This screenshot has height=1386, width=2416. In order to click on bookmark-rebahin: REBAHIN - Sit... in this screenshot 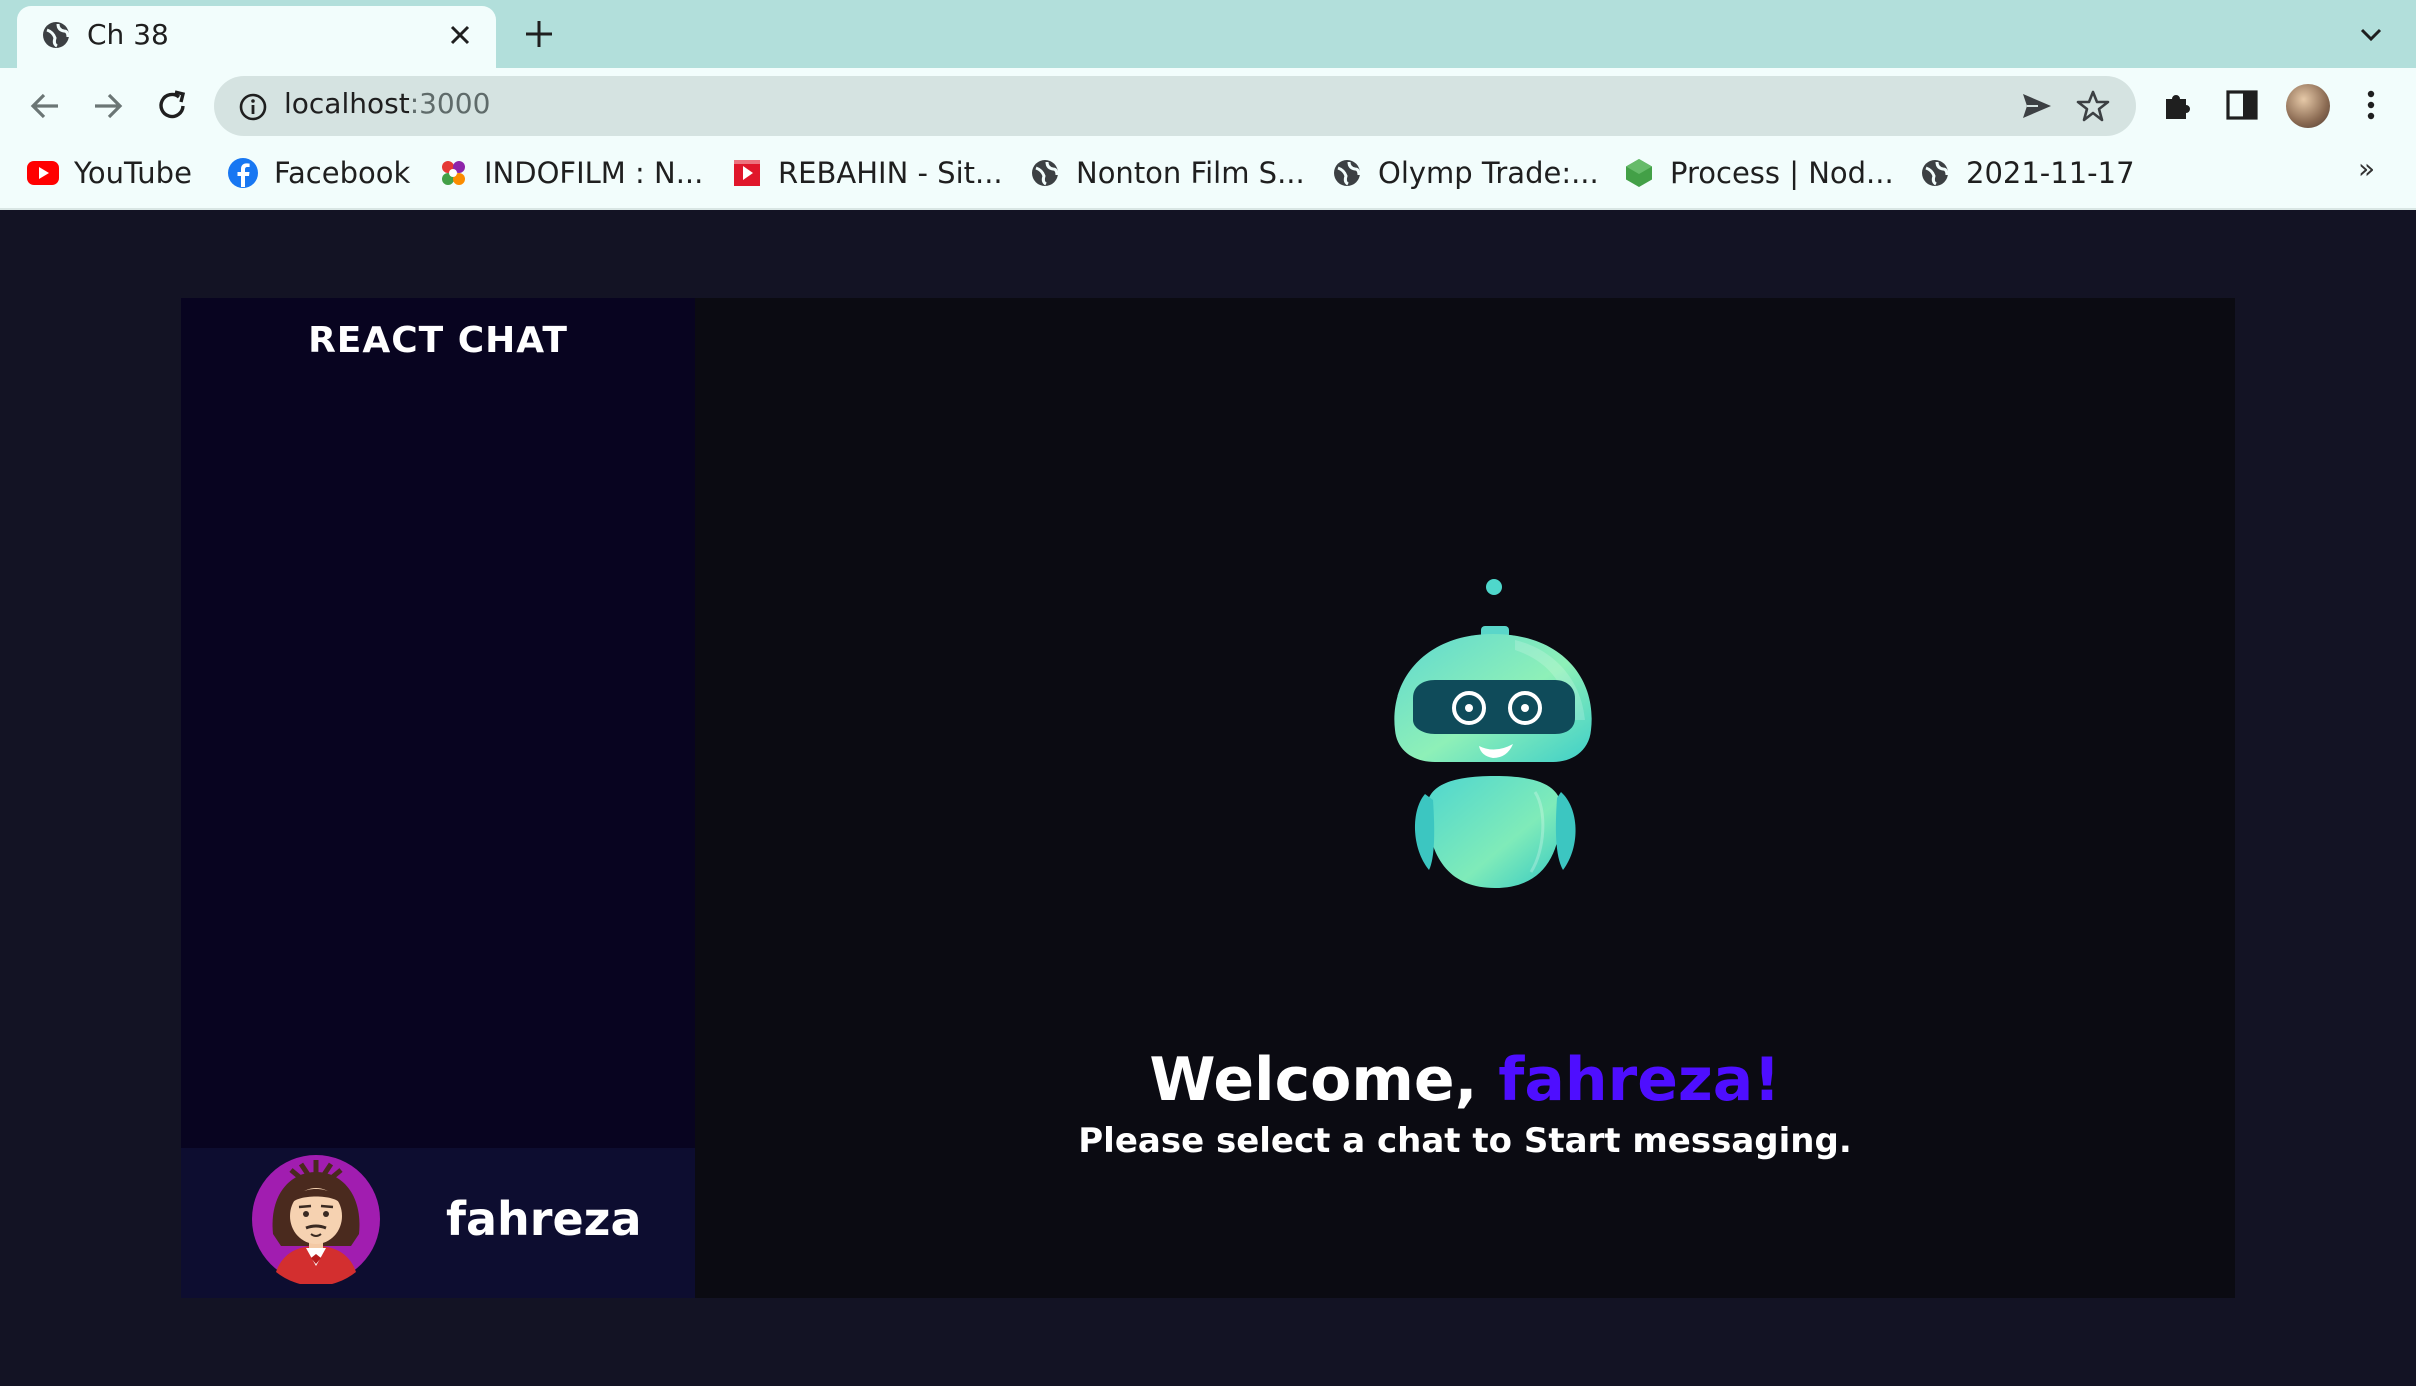, I will do `click(866, 173)`.